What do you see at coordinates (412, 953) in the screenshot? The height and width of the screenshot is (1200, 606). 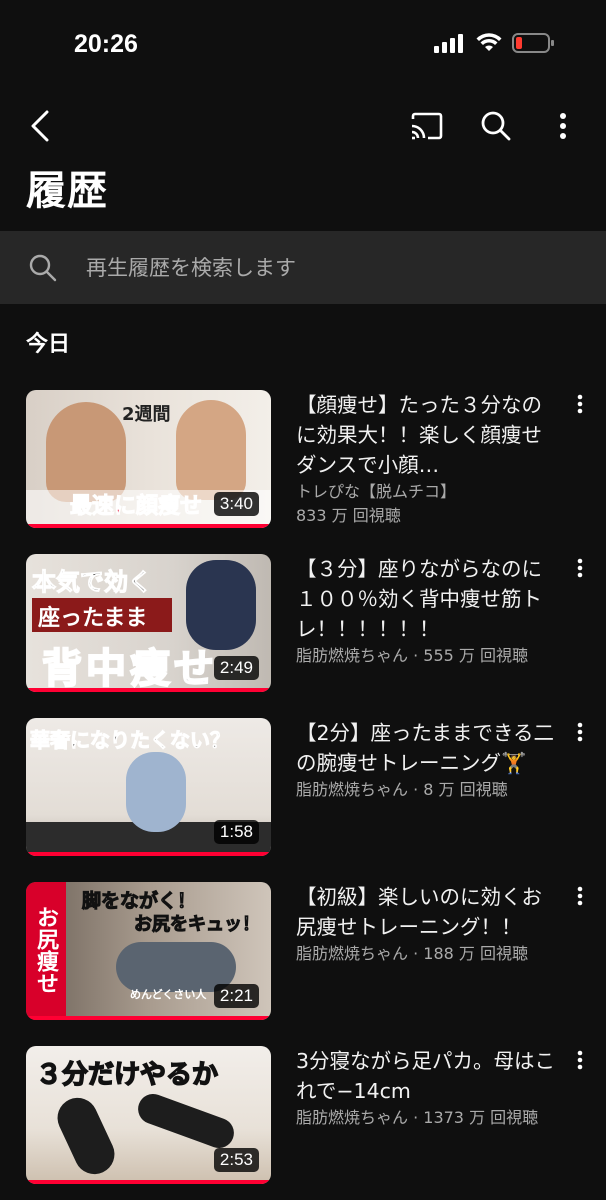 I see `video-channel: 脂肪燃焼ちゃん · 188 万 回視聴` at bounding box center [412, 953].